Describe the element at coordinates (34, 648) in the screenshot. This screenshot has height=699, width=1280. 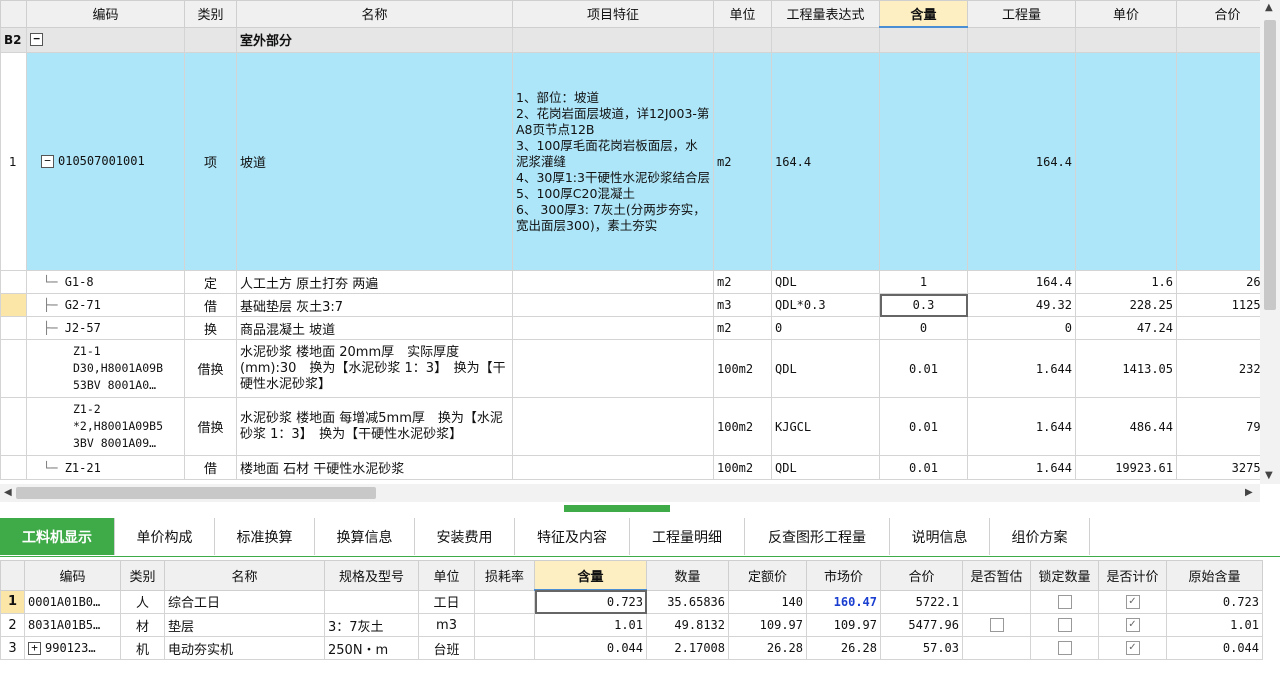
I see `expand-toggle-icon: +` at that location.